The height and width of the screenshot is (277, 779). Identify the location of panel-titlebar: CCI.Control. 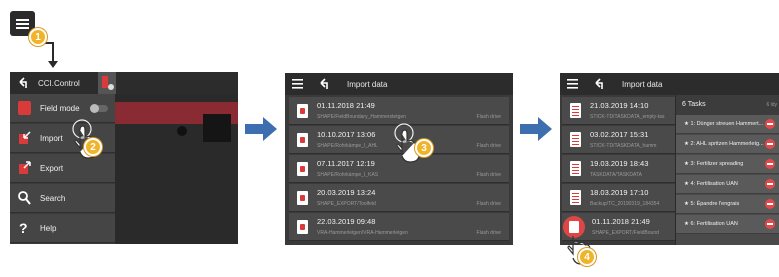
(124, 83).